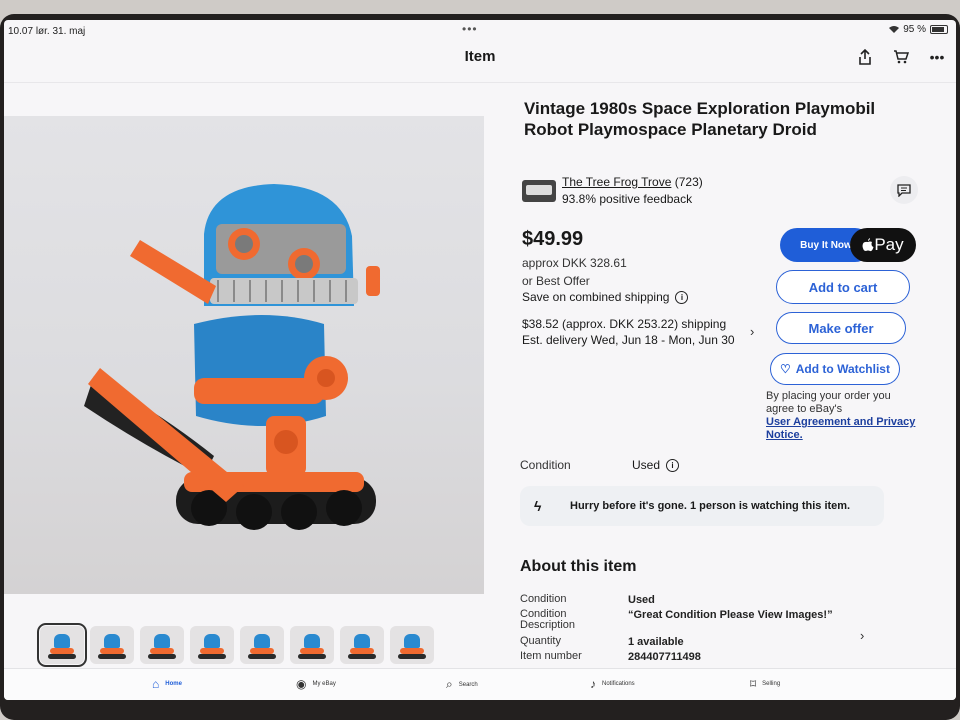  Describe the element at coordinates (843, 287) in the screenshot. I see `add-to-cart-button: Add to cart` at that location.